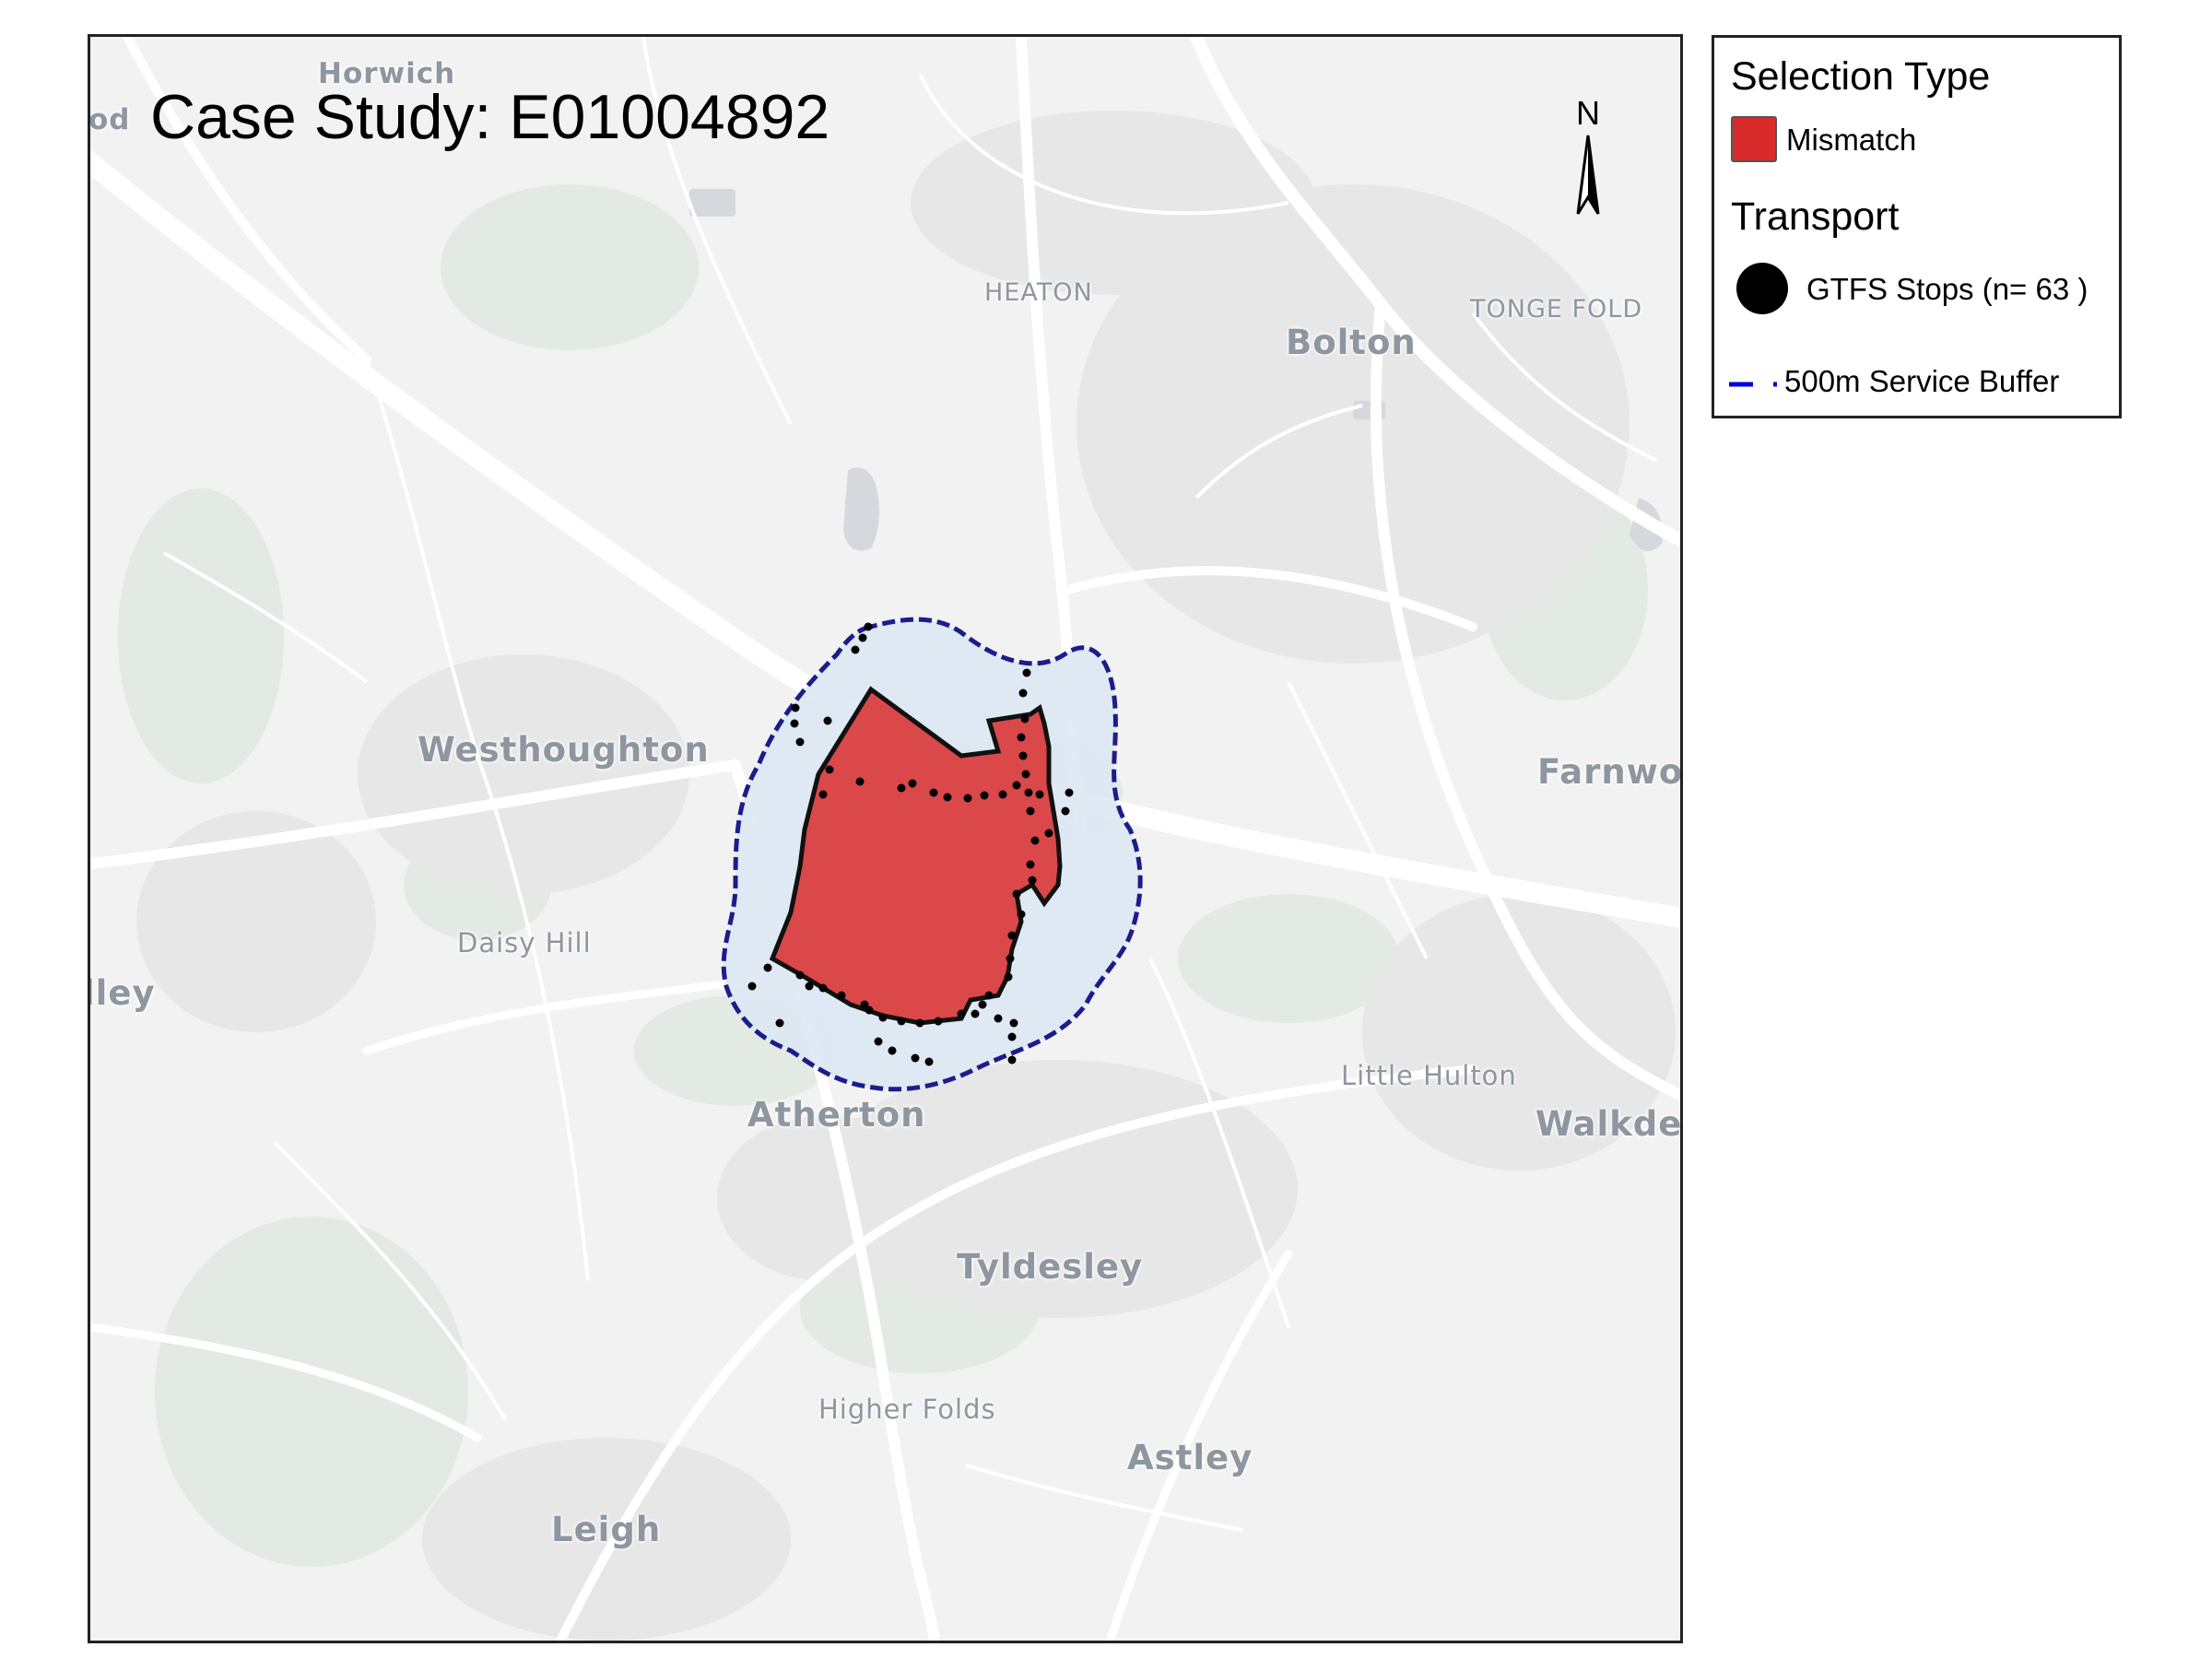 The width and height of the screenshot is (2212, 1659). I want to click on place-label: Walkder, so click(1609, 1124).